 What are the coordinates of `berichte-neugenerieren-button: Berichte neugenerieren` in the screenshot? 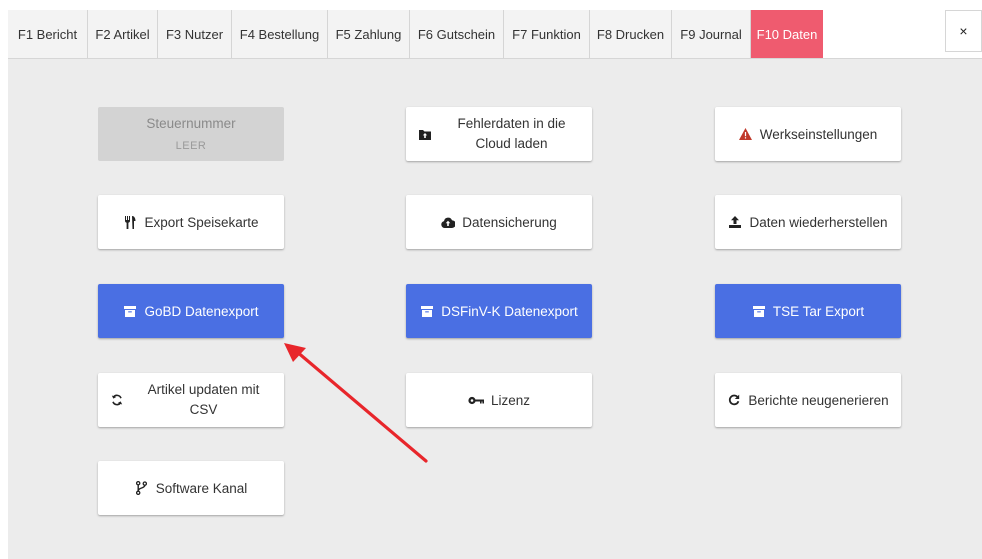 It's located at (808, 400).